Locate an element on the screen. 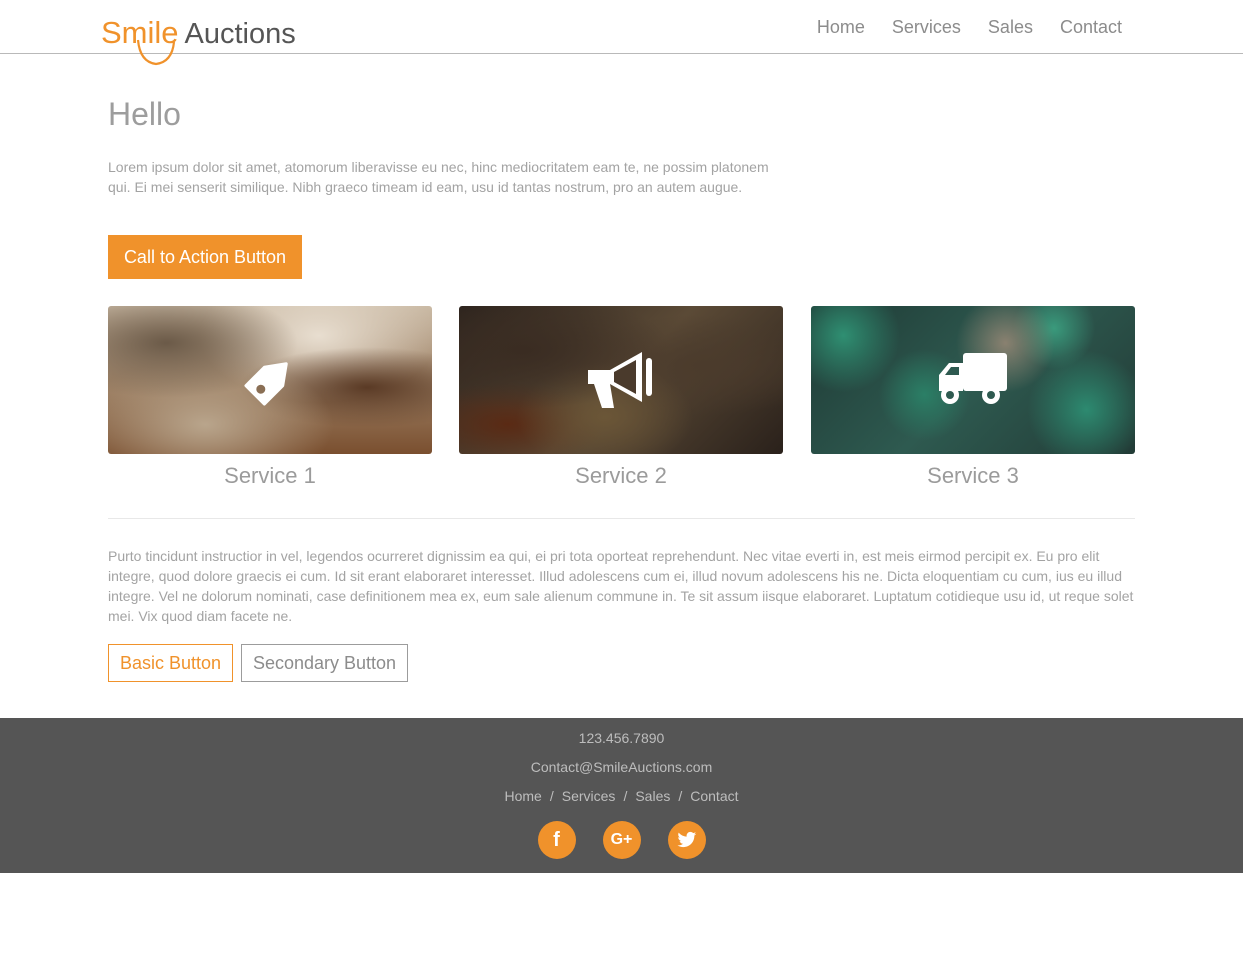 The height and width of the screenshot is (974, 1243). facebook-glyph: f is located at coordinates (556, 839).